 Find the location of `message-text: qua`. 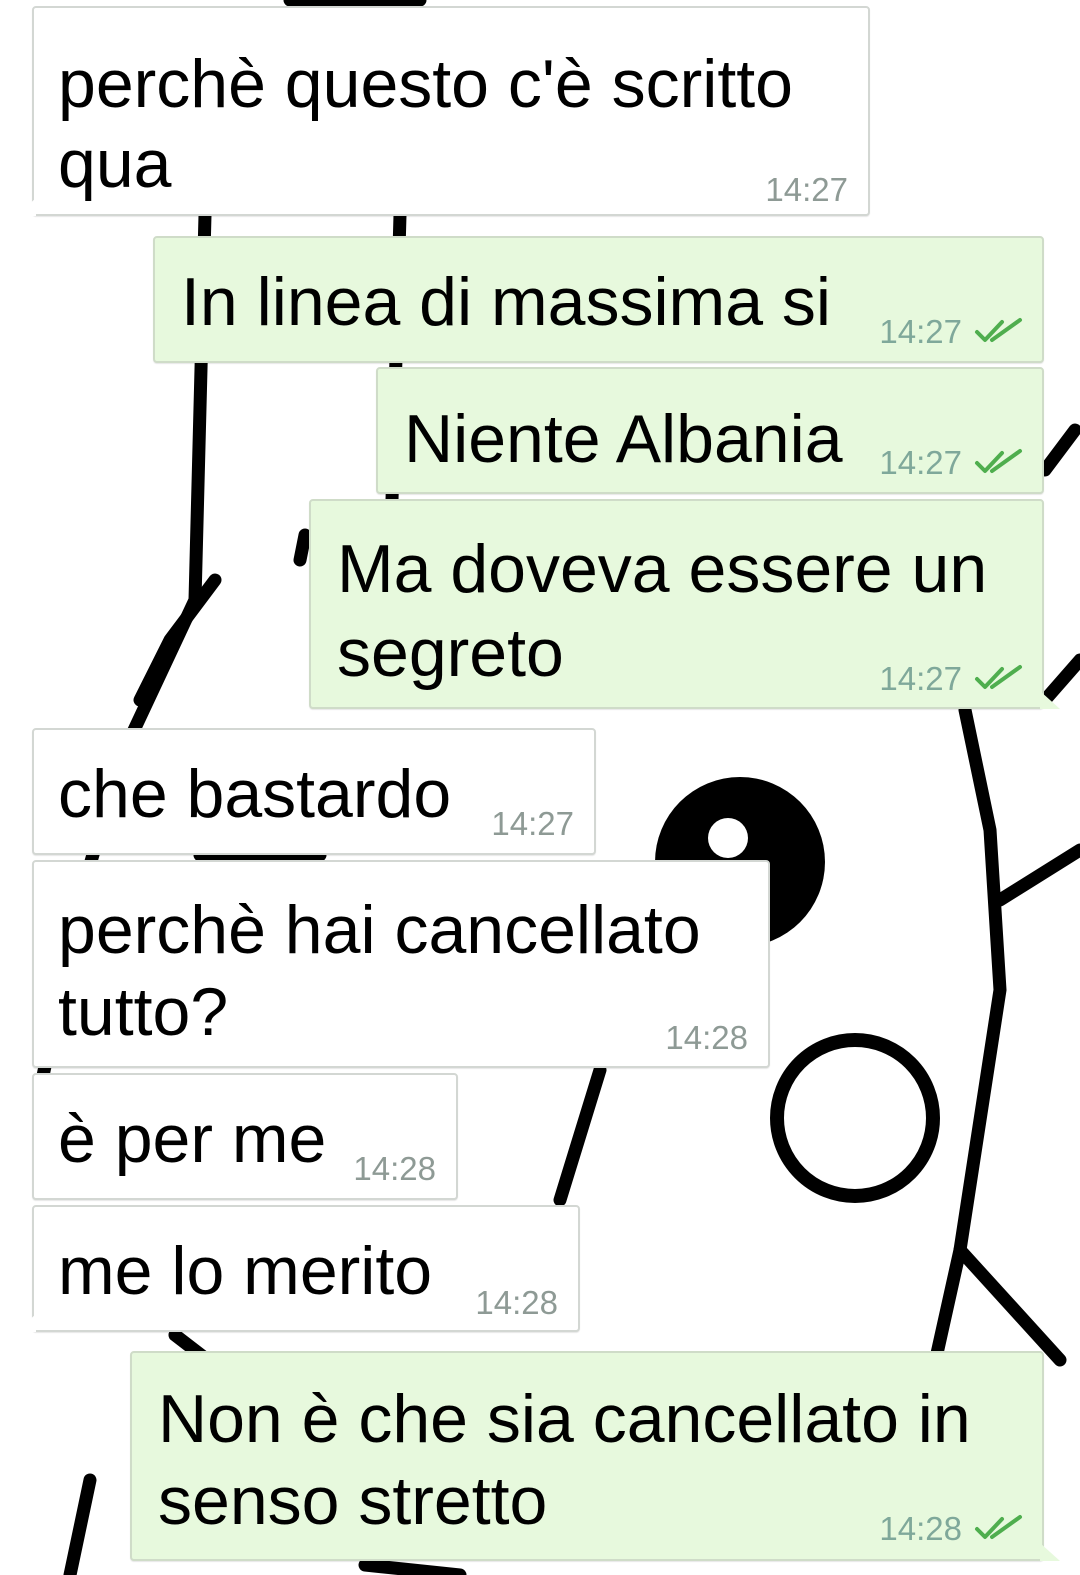

message-text: qua is located at coordinates (115, 164).